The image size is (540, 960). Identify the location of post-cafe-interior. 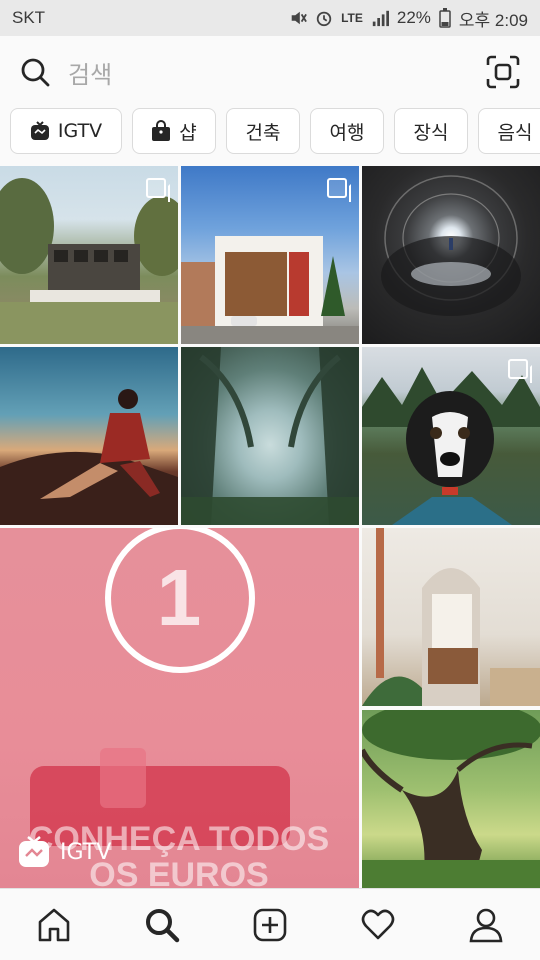
(451, 617).